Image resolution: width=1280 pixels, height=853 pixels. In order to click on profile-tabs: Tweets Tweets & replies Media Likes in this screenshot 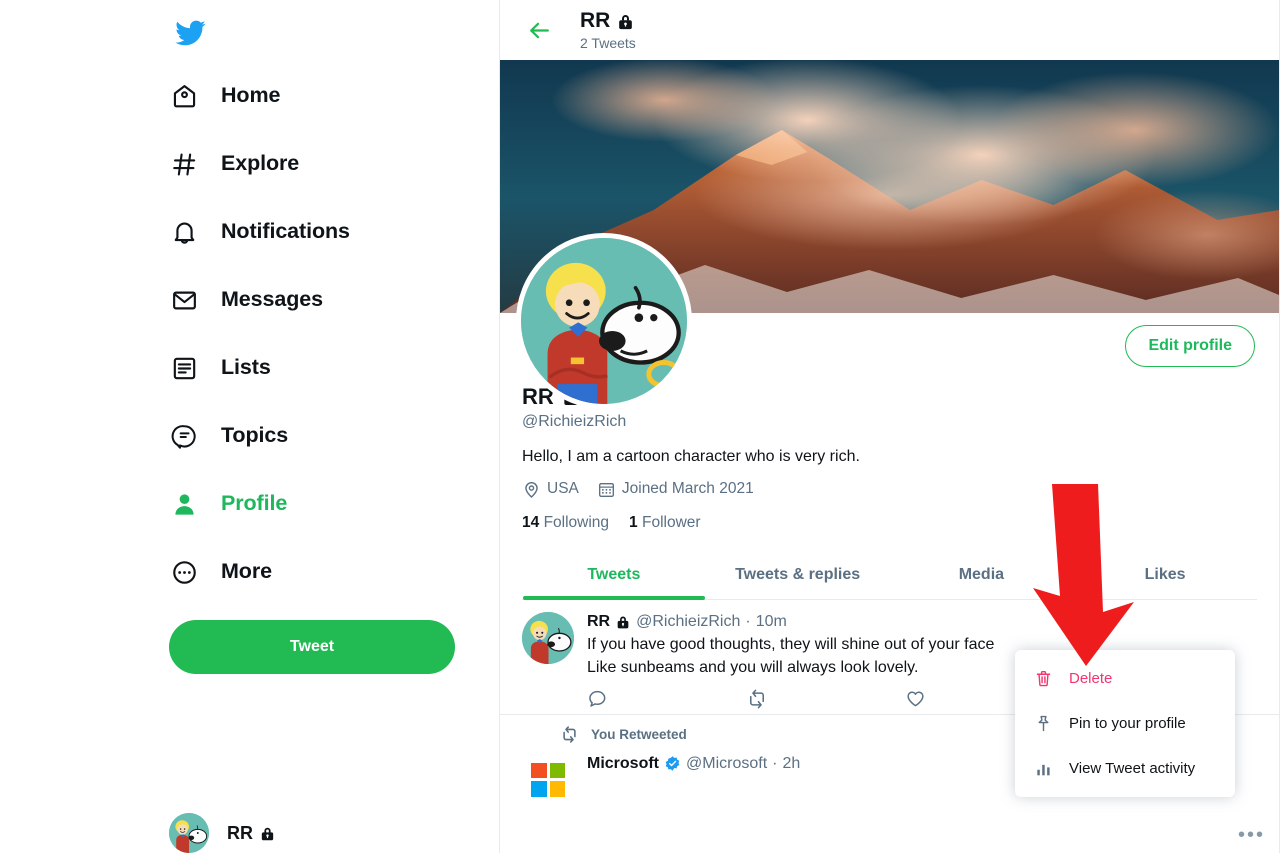, I will do `click(889, 576)`.